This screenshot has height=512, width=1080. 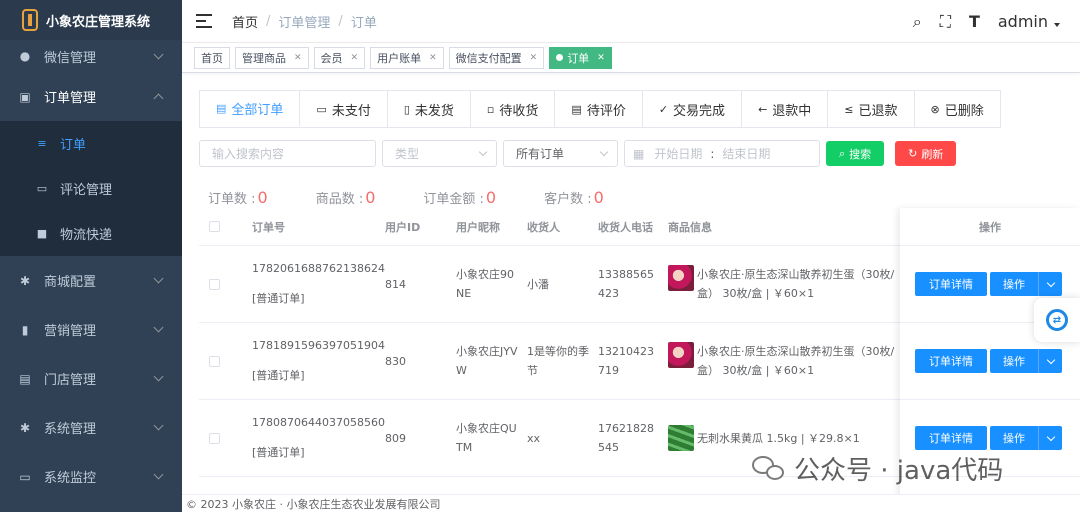 What do you see at coordinates (91, 20) in the screenshot?
I see `app-logo: 小象农庄管理系统` at bounding box center [91, 20].